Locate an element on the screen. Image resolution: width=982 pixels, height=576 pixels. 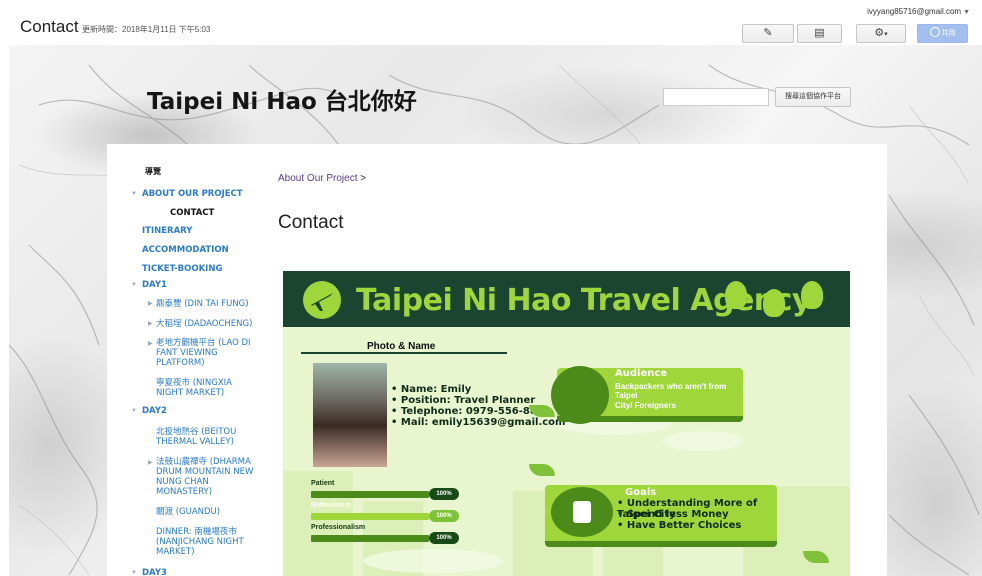
info-position: • Position: Travel Planner is located at coordinates (463, 400).